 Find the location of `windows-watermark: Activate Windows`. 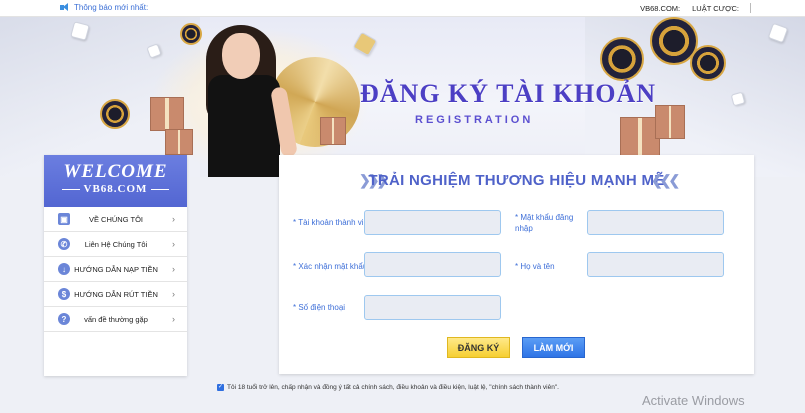

windows-watermark: Activate Windows is located at coordinates (693, 400).